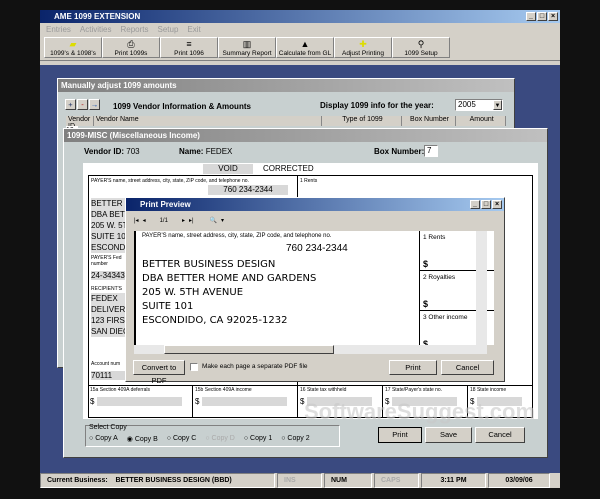 Image resolution: width=600 pixels, height=499 pixels. What do you see at coordinates (420, 411) in the screenshot?
I see `watermark: SoftwareSuggest.com` at bounding box center [420, 411].